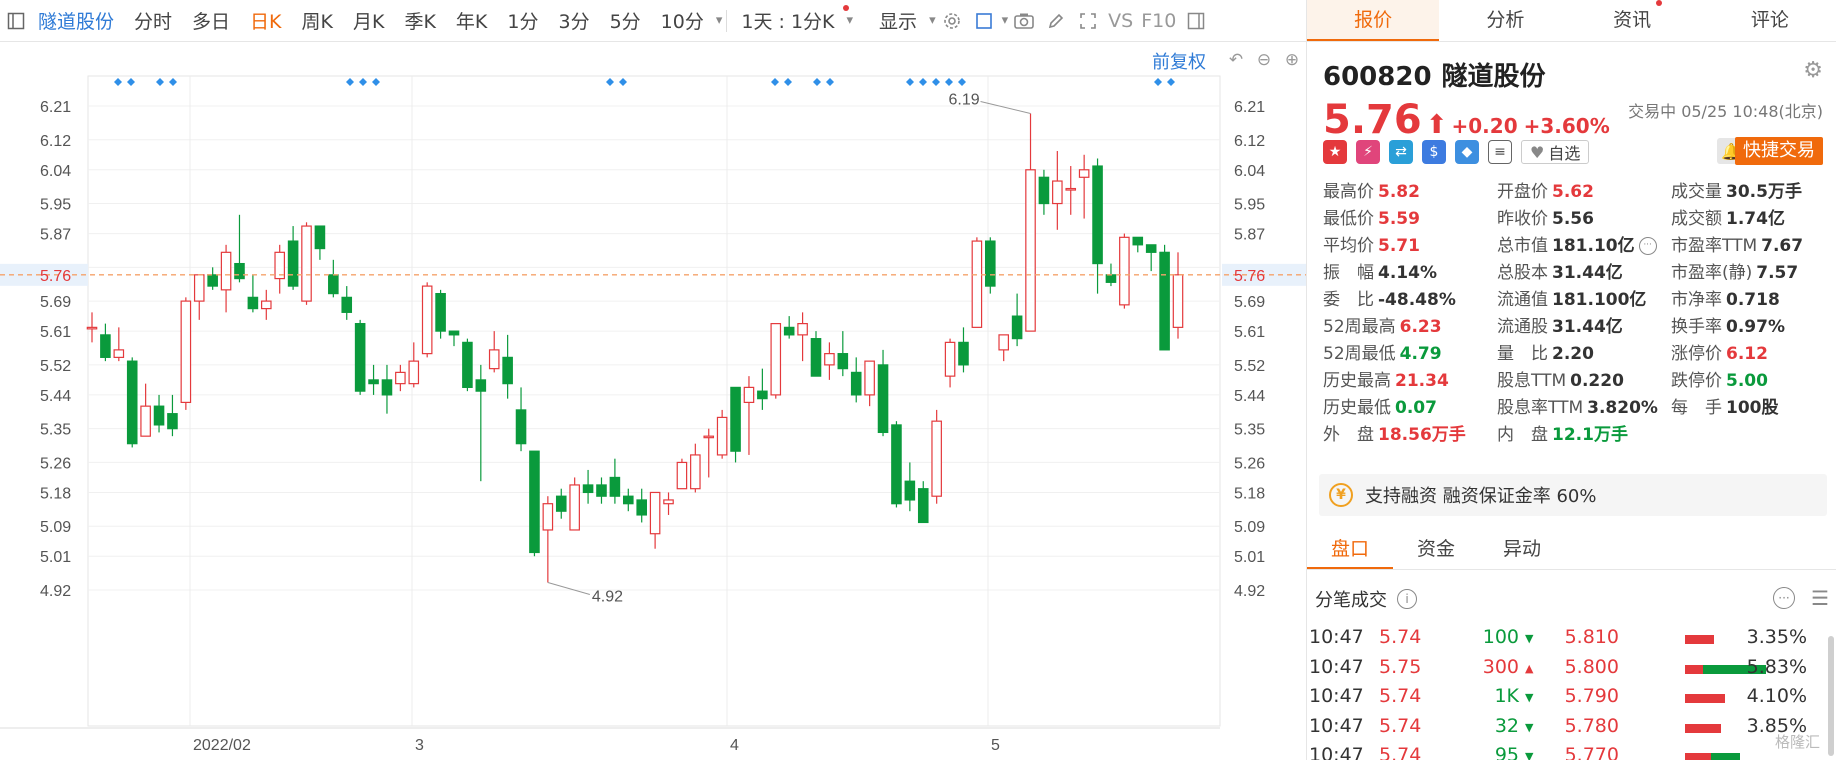 The image size is (1836, 760). Describe the element at coordinates (1292, 60) in the screenshot. I see `zoom-in-icon: ⊕` at that location.